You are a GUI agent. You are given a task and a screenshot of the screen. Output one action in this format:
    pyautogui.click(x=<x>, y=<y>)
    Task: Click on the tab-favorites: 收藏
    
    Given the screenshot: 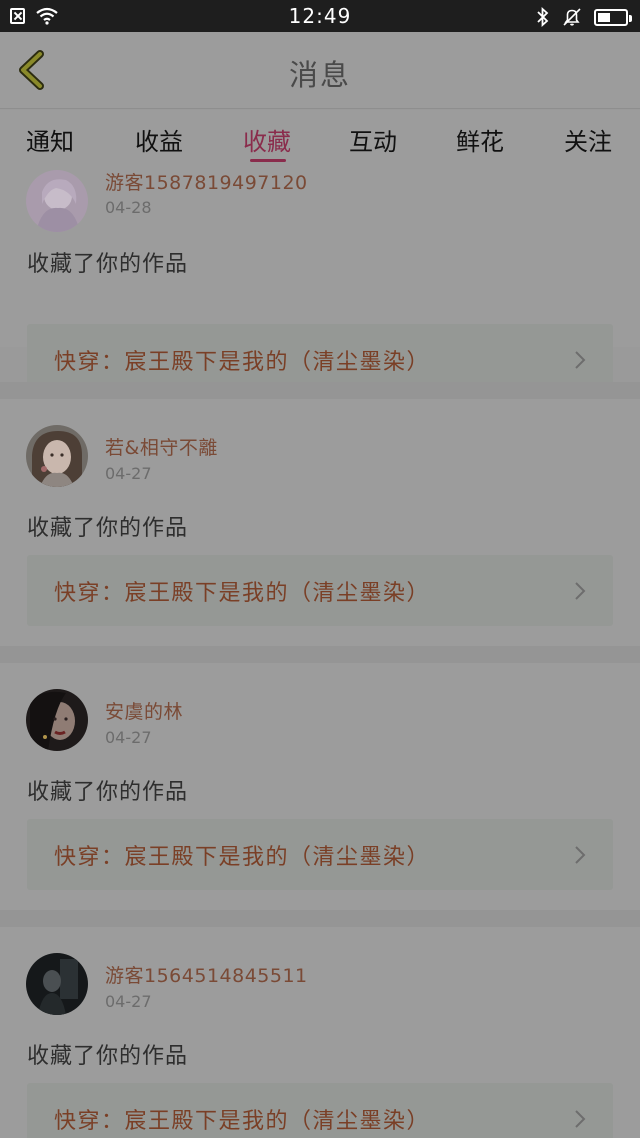 What is the action you would take?
    pyautogui.click(x=267, y=139)
    